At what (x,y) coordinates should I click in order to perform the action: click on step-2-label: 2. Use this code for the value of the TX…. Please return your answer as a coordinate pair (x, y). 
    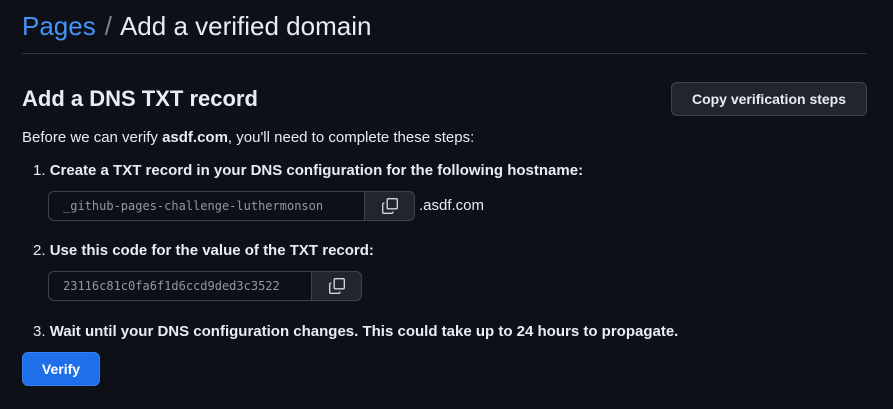
    Looking at the image, I should click on (203, 251).